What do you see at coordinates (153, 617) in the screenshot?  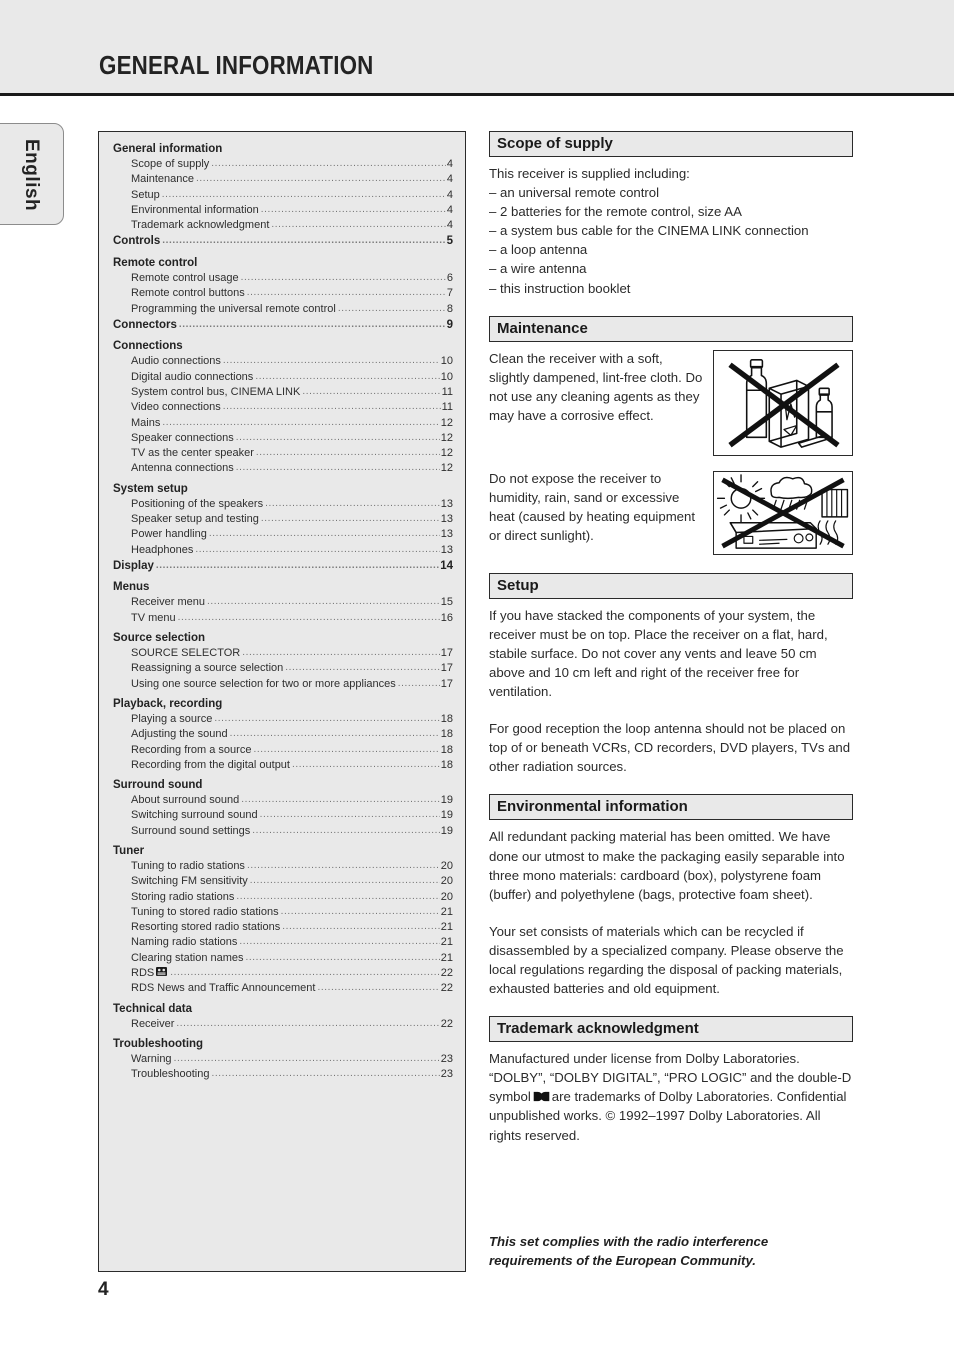 I see `toc-entry-label: TV menu` at bounding box center [153, 617].